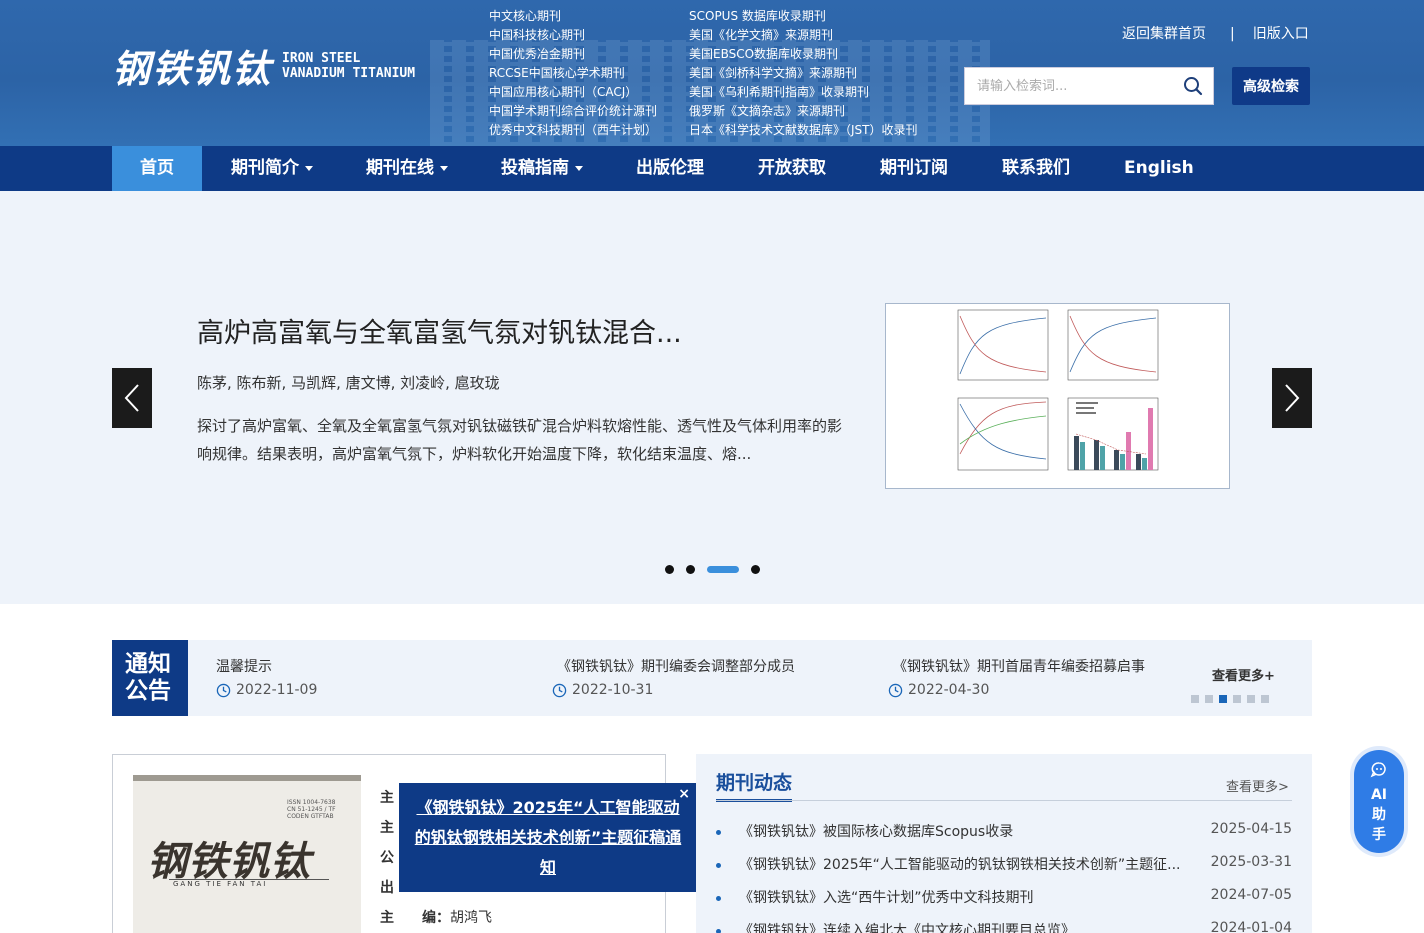 Image resolution: width=1424 pixels, height=933 pixels. I want to click on nav-item-about: 期刊简介, so click(272, 168).